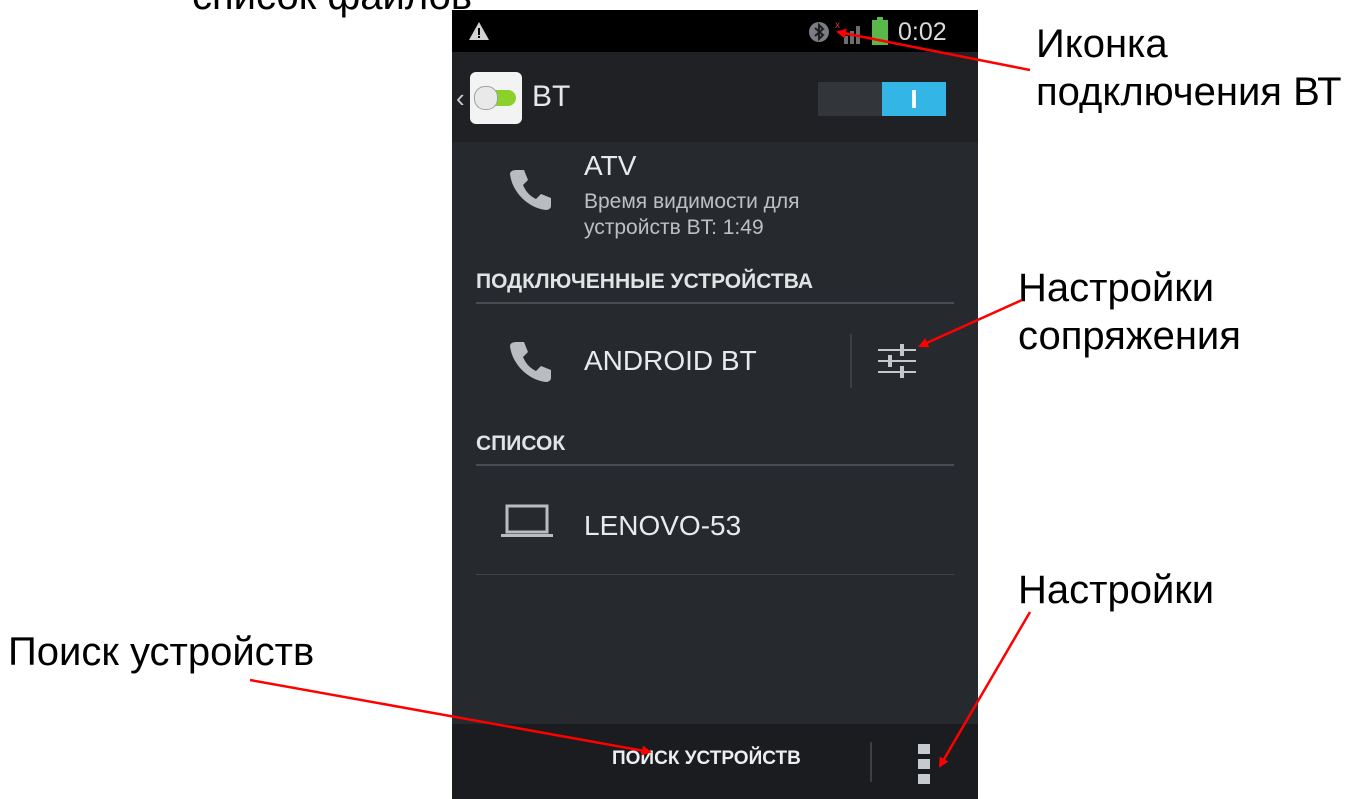 This screenshot has height=799, width=1366. What do you see at coordinates (663, 525) in the screenshot?
I see `available-device-name: LENOVO-53` at bounding box center [663, 525].